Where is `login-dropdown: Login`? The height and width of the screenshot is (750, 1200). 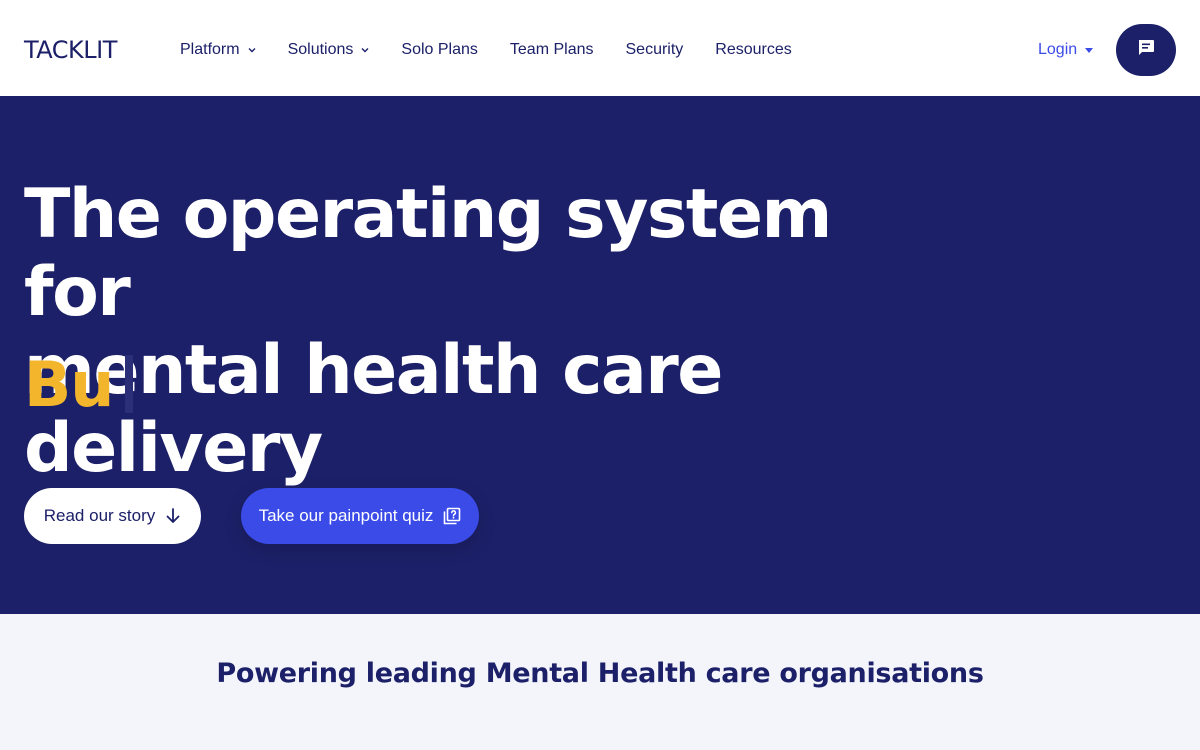 login-dropdown: Login is located at coordinates (1066, 50).